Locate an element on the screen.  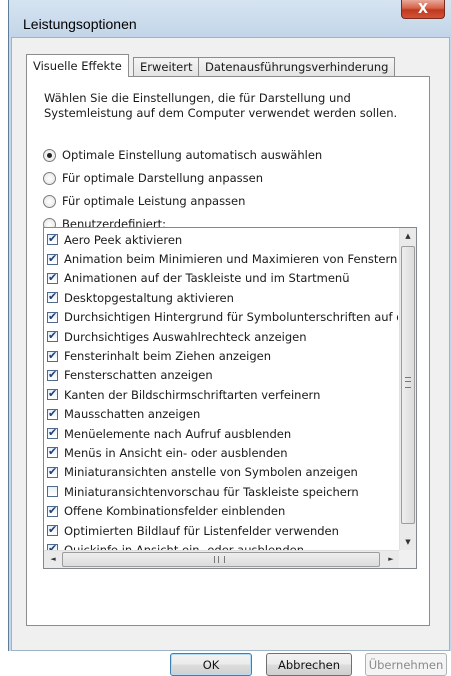
effect-list-item: Durchsichtiges Auswahlrechteck anzeigen is located at coordinates (222, 336).